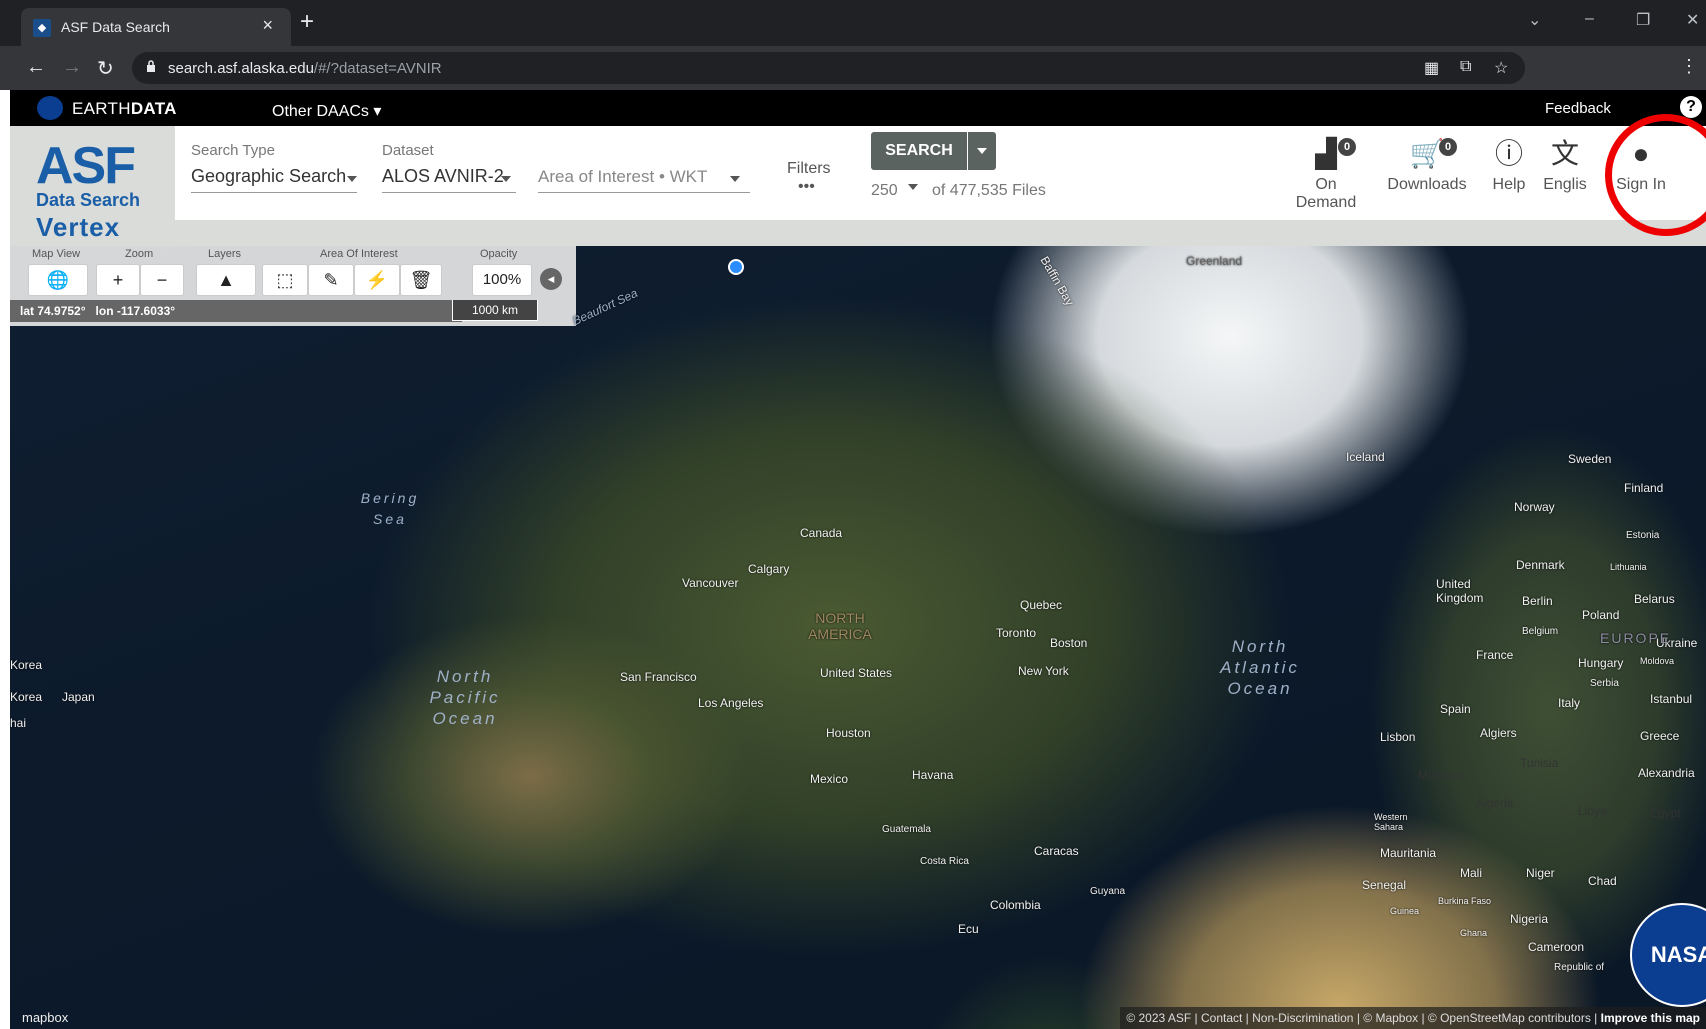  What do you see at coordinates (1057, 281) in the screenshot?
I see `map-label-baffin-bay: Baffin Bay` at bounding box center [1057, 281].